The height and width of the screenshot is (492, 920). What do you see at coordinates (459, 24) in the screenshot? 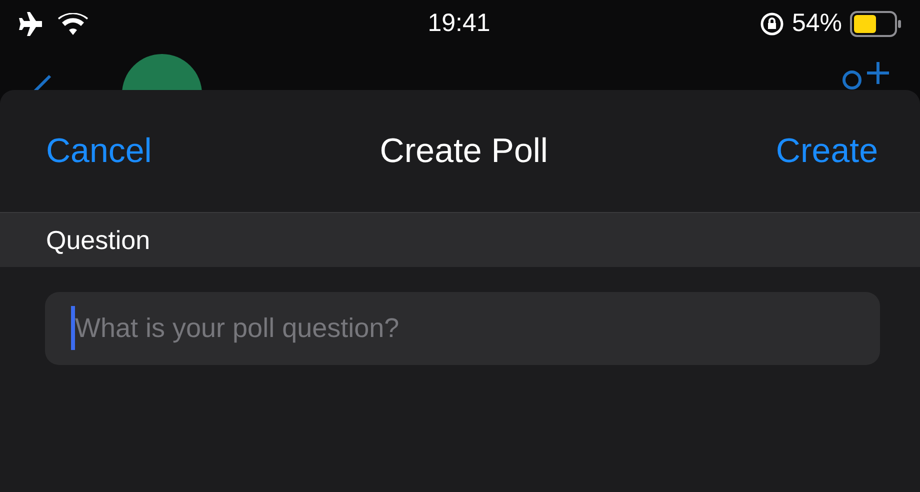
I see `clock-time: 19:41` at bounding box center [459, 24].